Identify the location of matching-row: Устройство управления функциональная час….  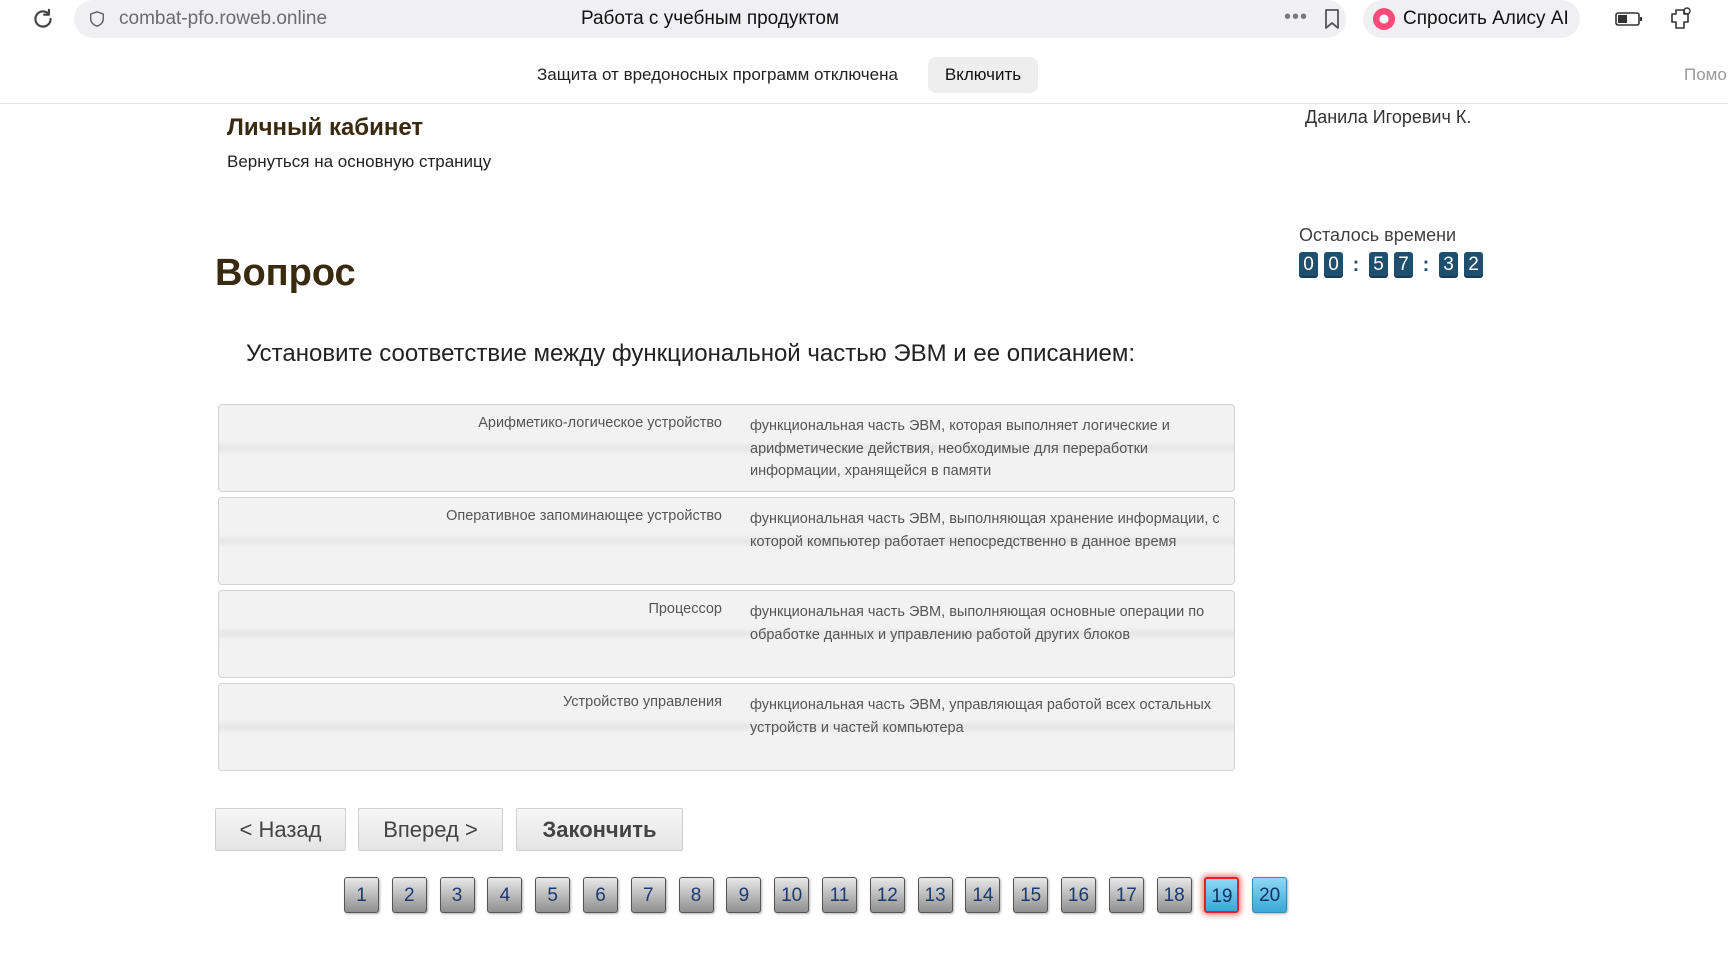
(726, 727).